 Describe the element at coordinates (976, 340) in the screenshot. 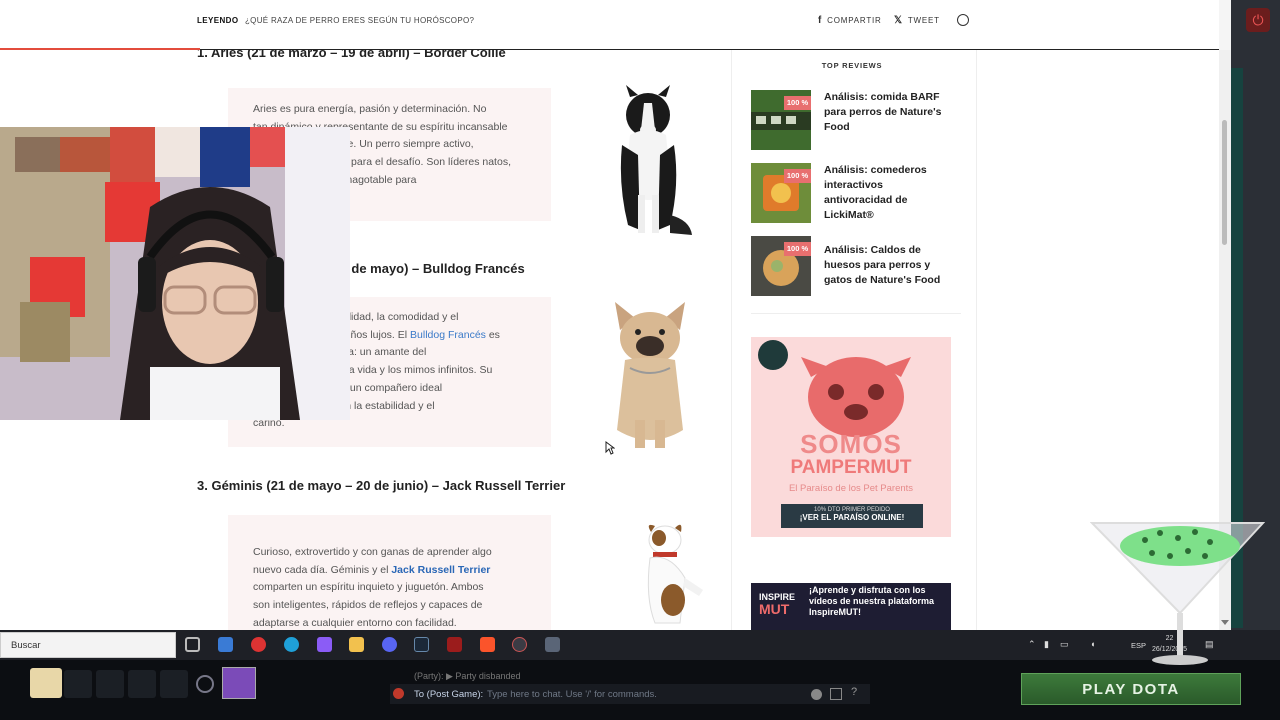

I see `sidebar-divider-right` at that location.